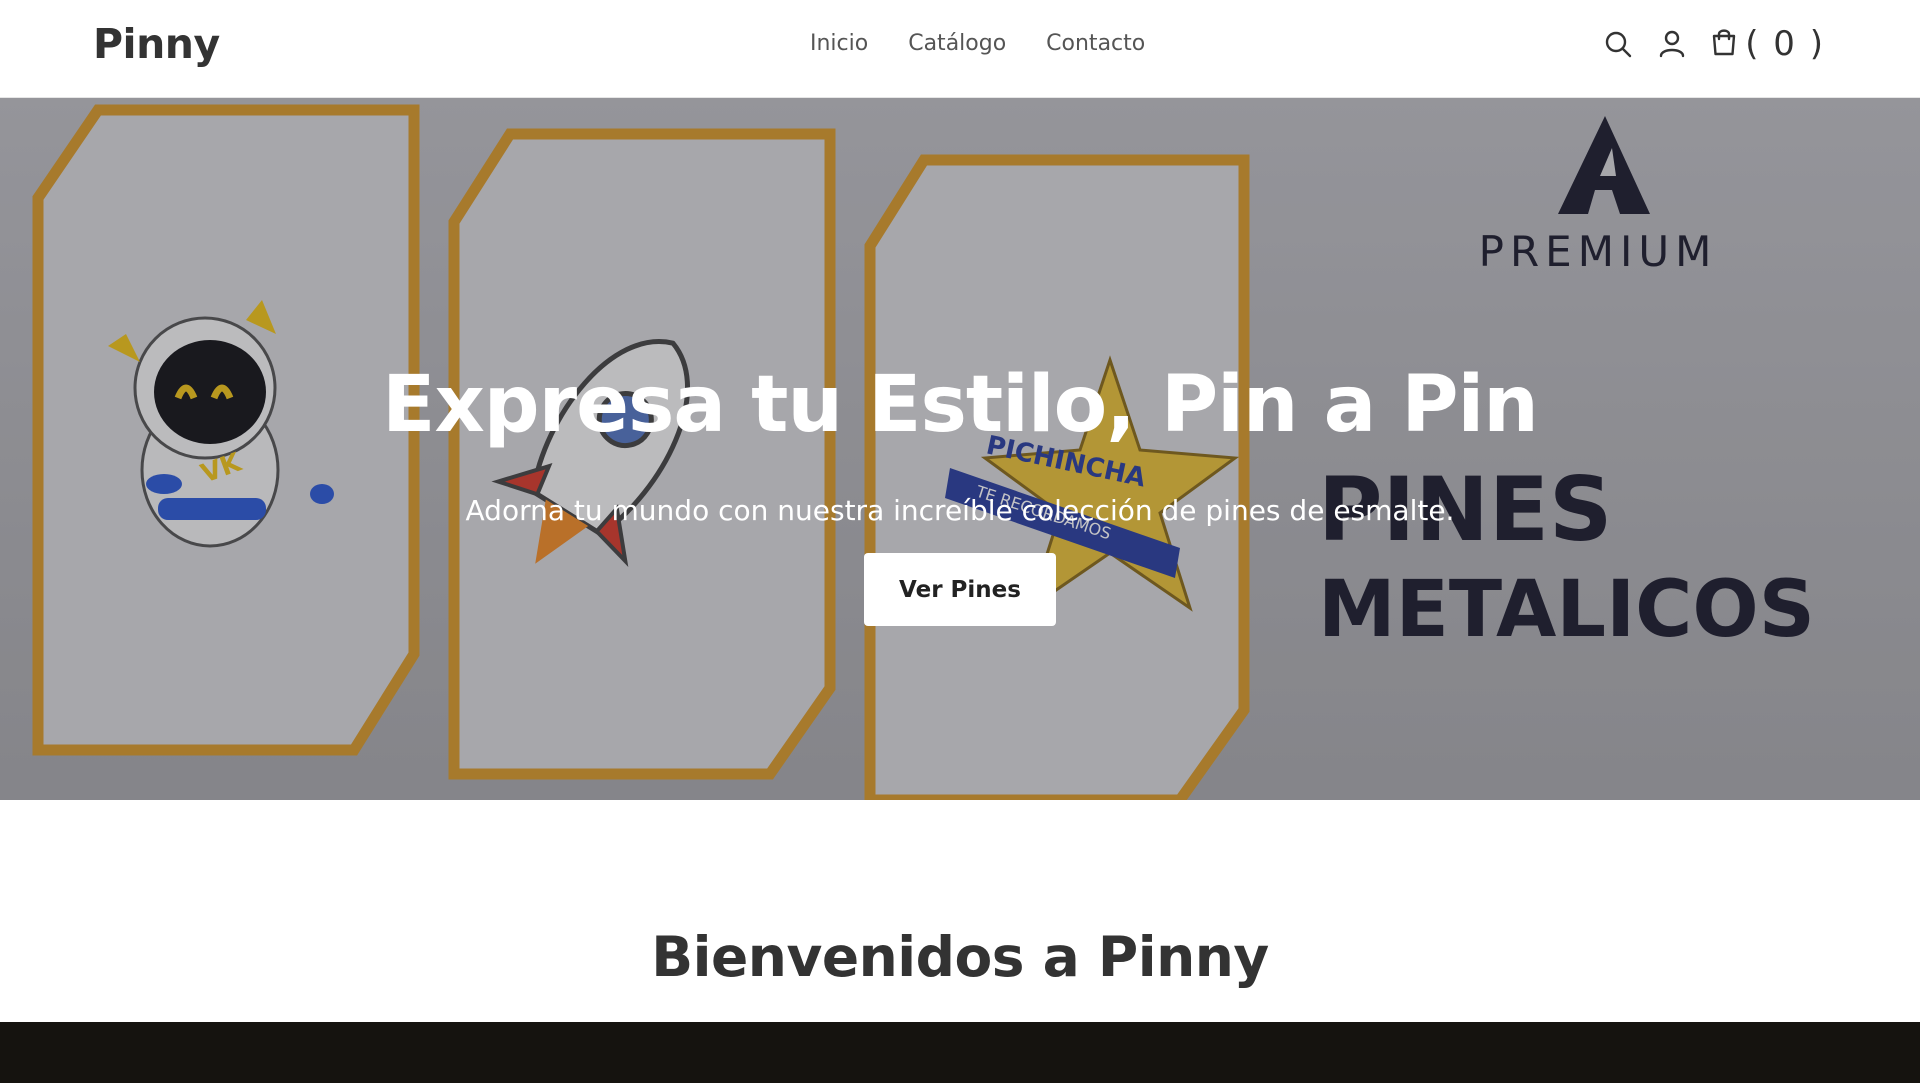 This screenshot has height=1083, width=1920. I want to click on header-actions: ( 0 ), so click(1713, 44).